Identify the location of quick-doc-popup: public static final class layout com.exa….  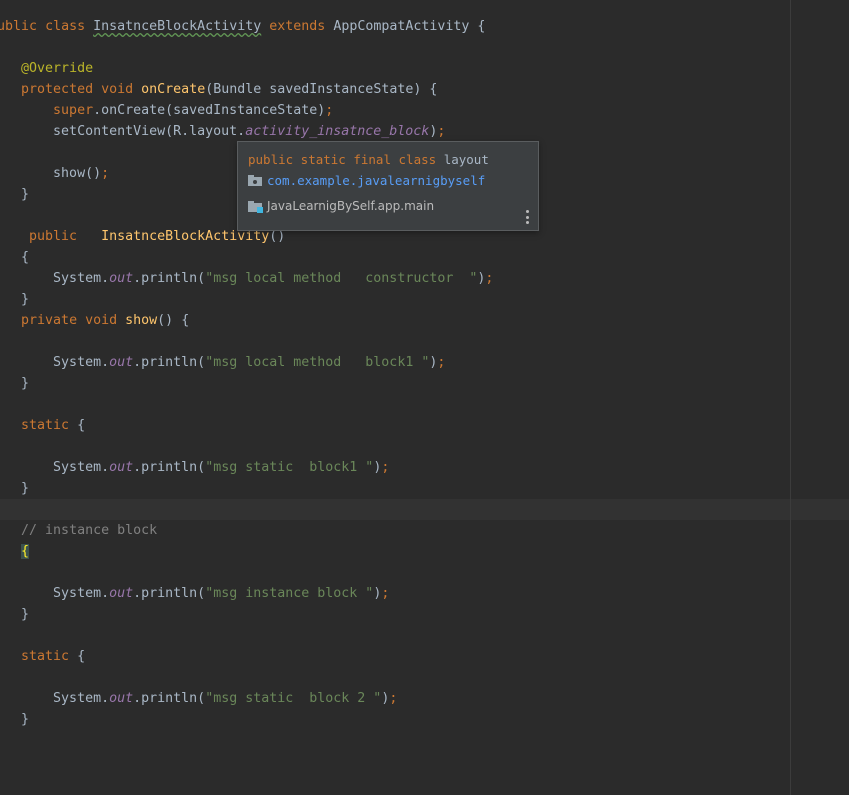
(388, 186).